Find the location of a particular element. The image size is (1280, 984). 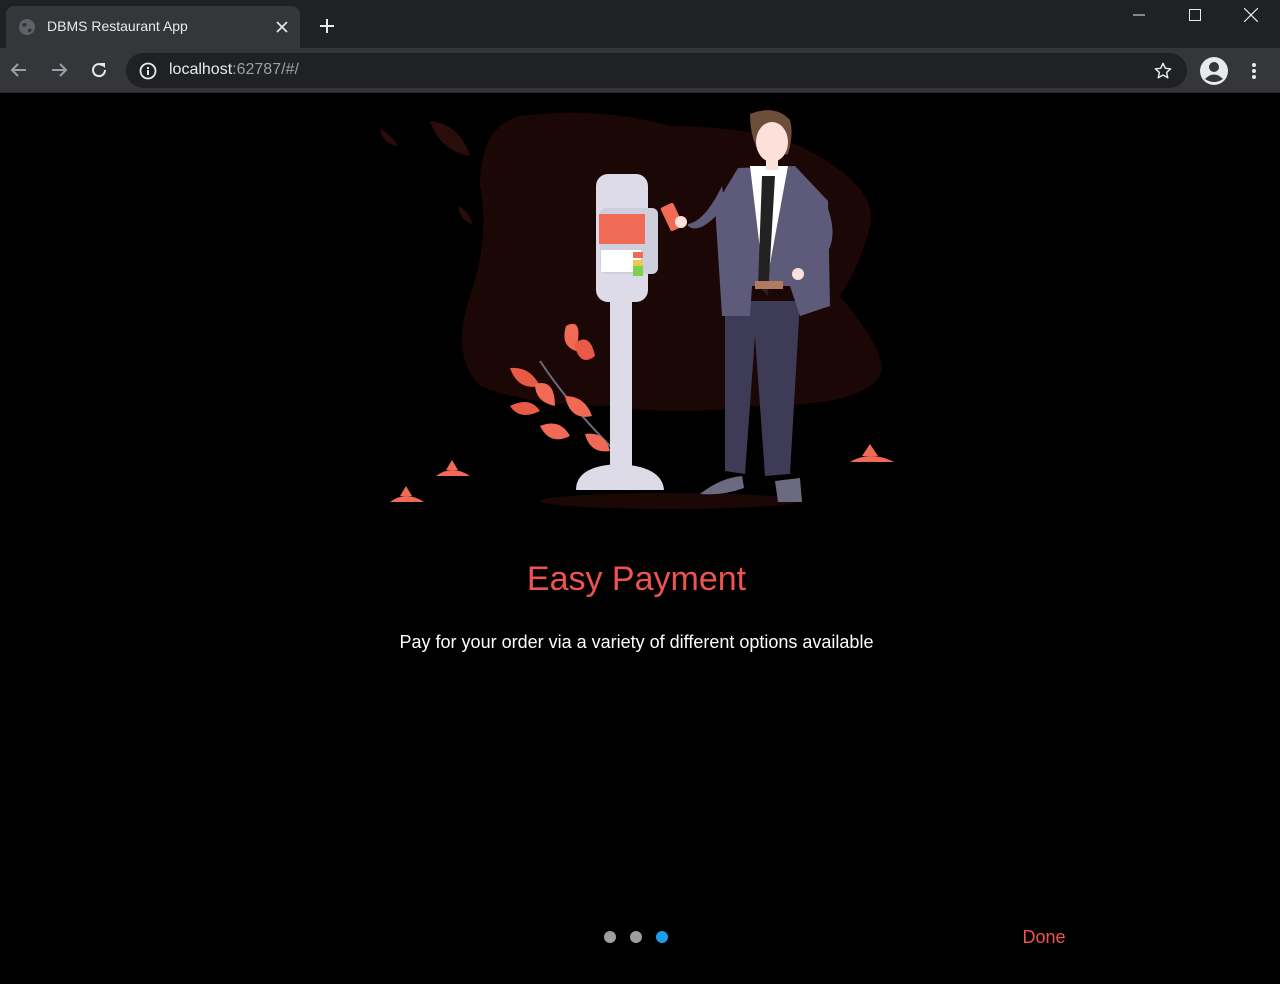

url-path: :62787/#/ is located at coordinates (265, 69).